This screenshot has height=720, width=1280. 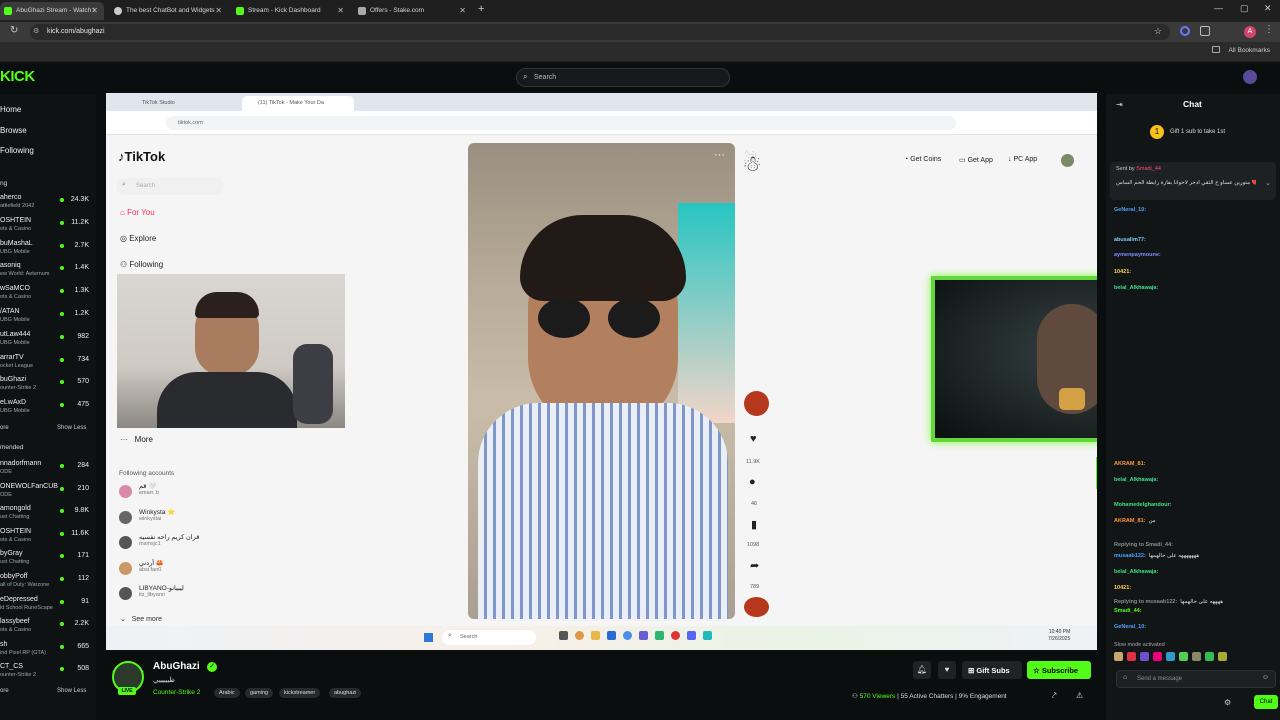 I want to click on reload-icon: ↻, so click(x=14, y=30).